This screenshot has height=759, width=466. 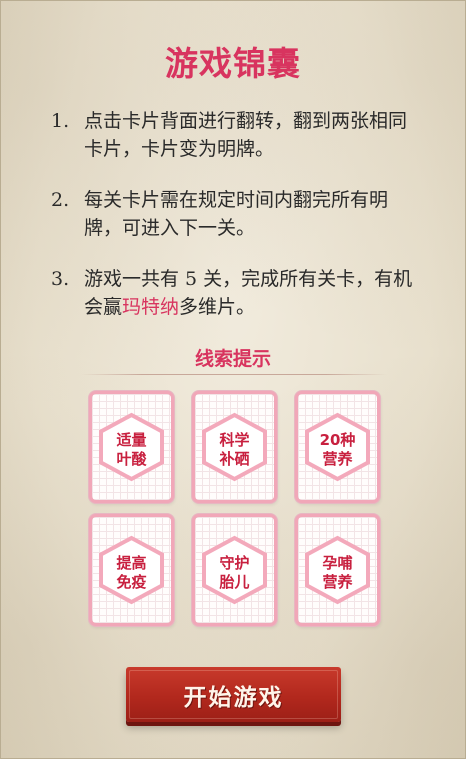 I want to click on hint-card-line: 免疫, so click(x=131, y=582).